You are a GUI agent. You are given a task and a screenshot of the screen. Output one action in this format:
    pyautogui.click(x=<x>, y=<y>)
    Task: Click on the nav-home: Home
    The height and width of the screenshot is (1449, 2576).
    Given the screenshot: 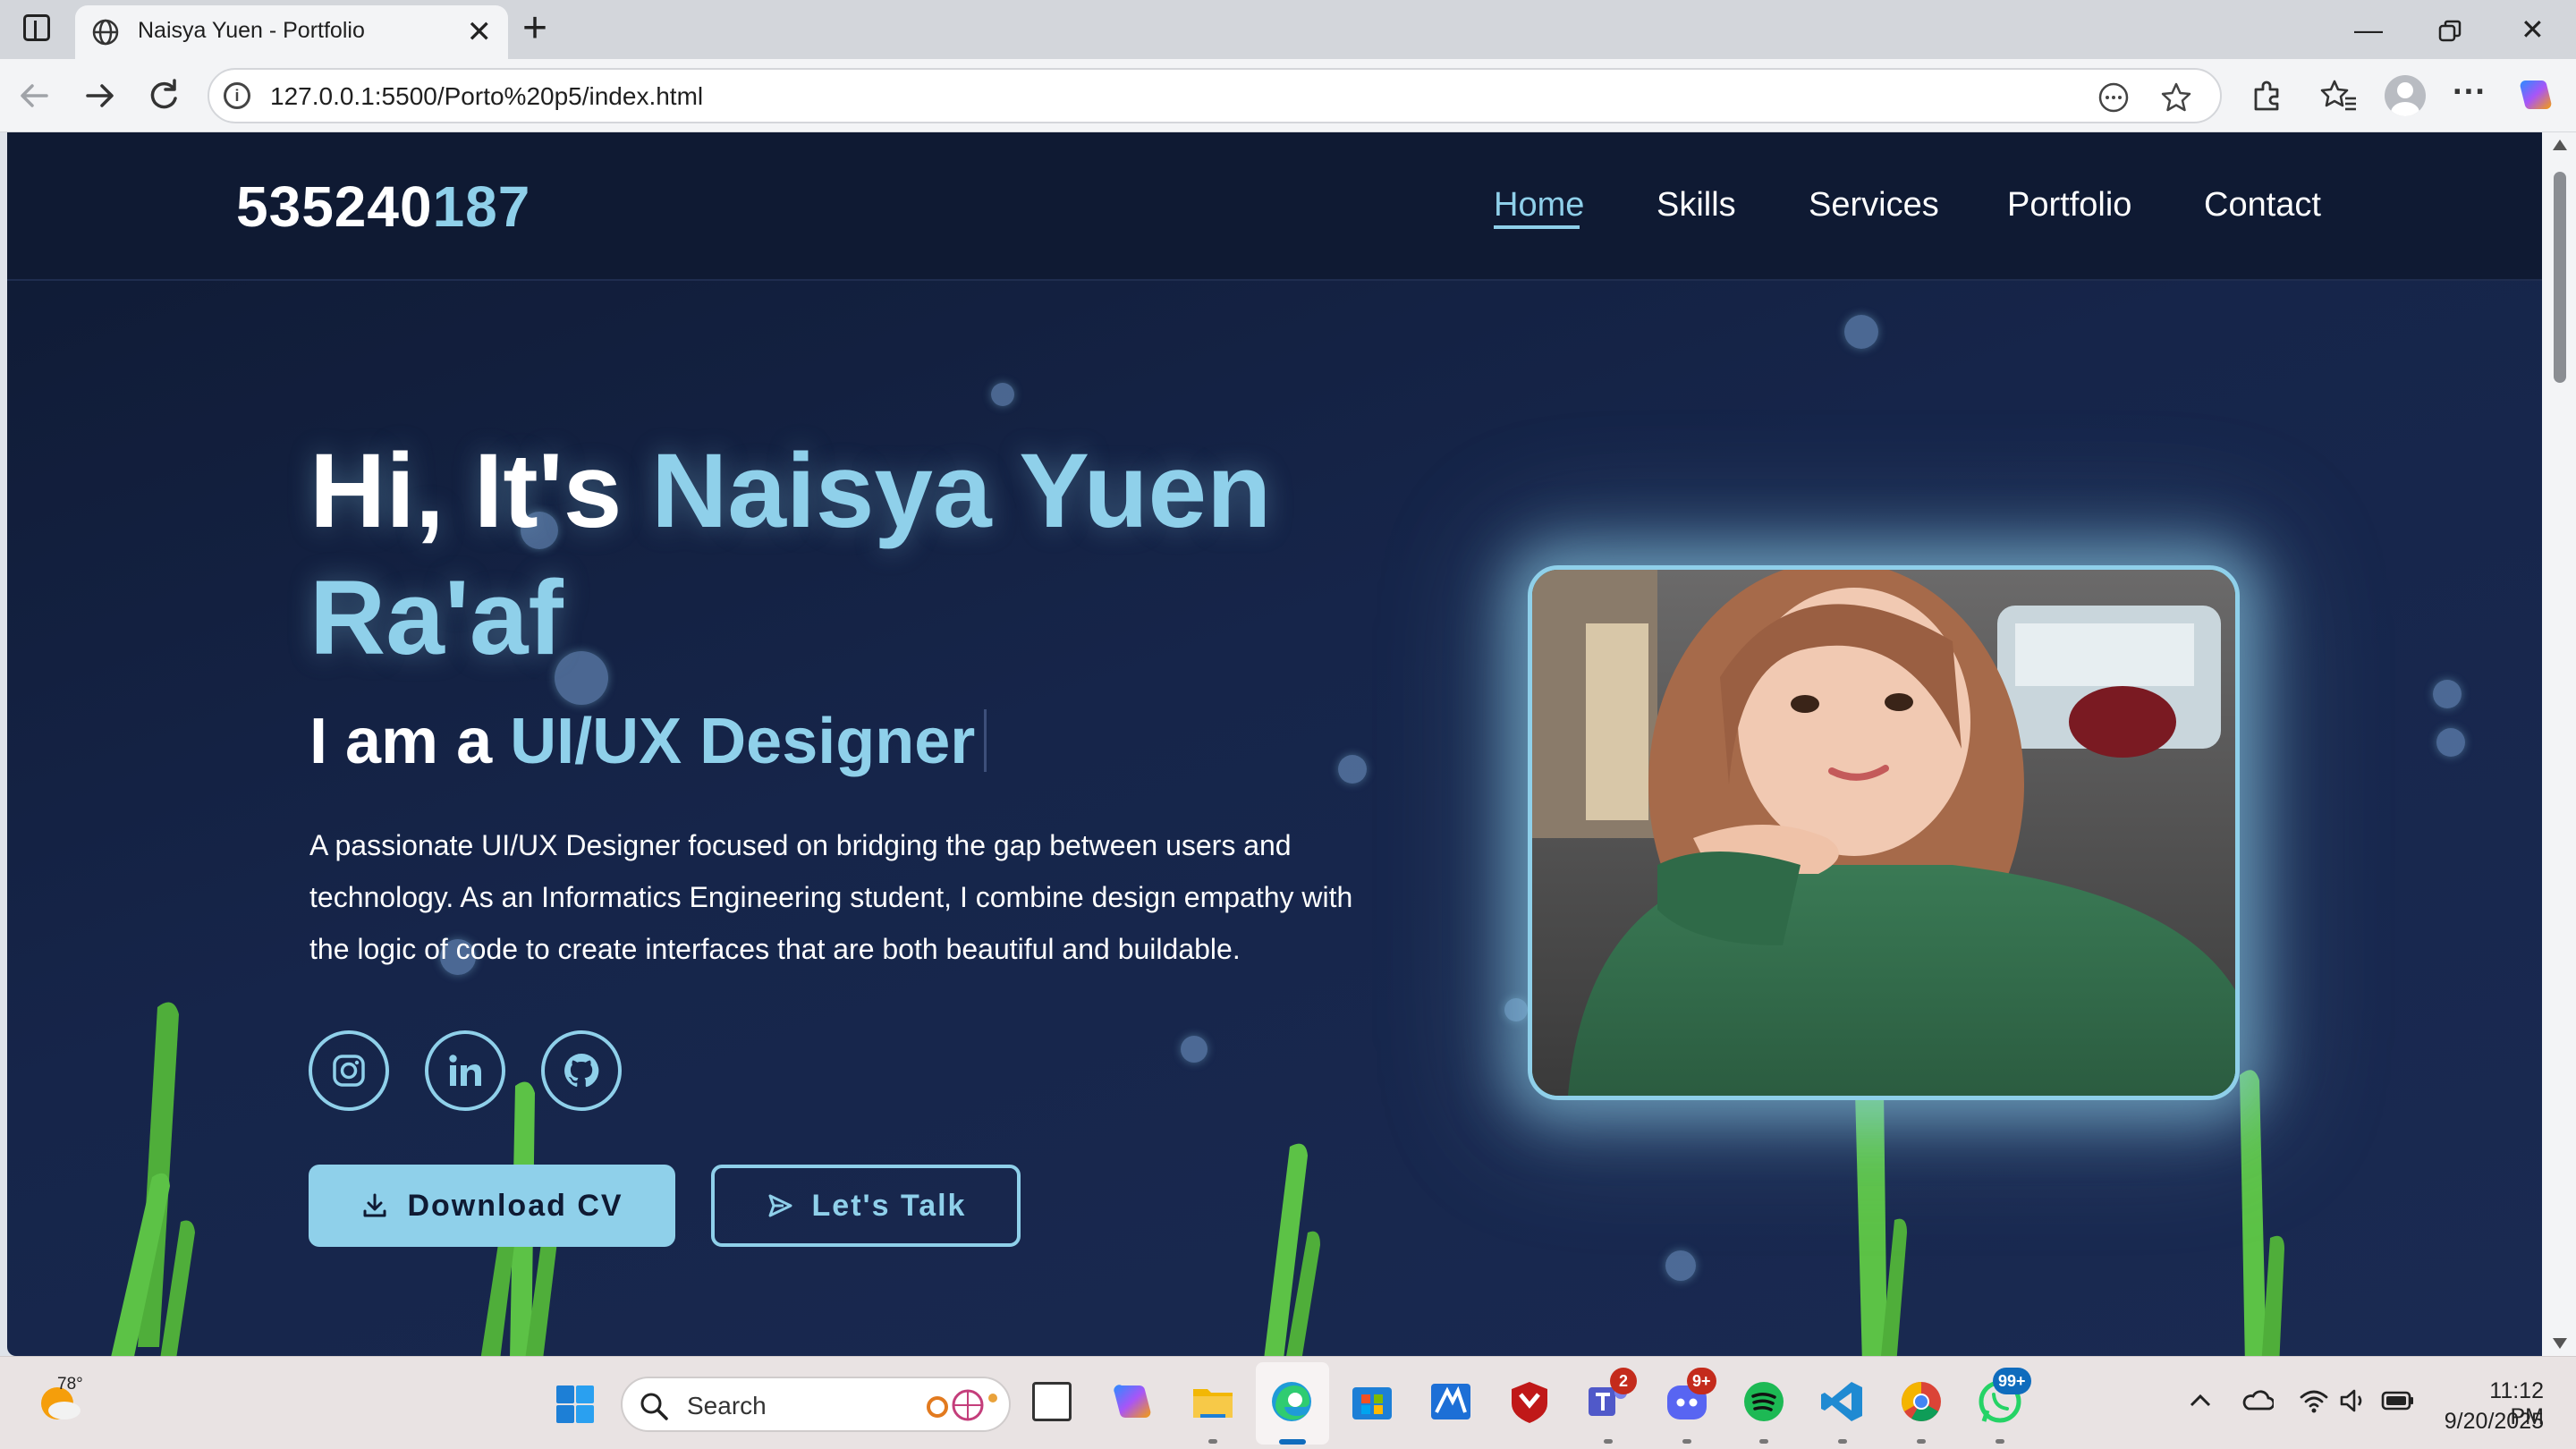 What is the action you would take?
    pyautogui.click(x=1539, y=205)
    